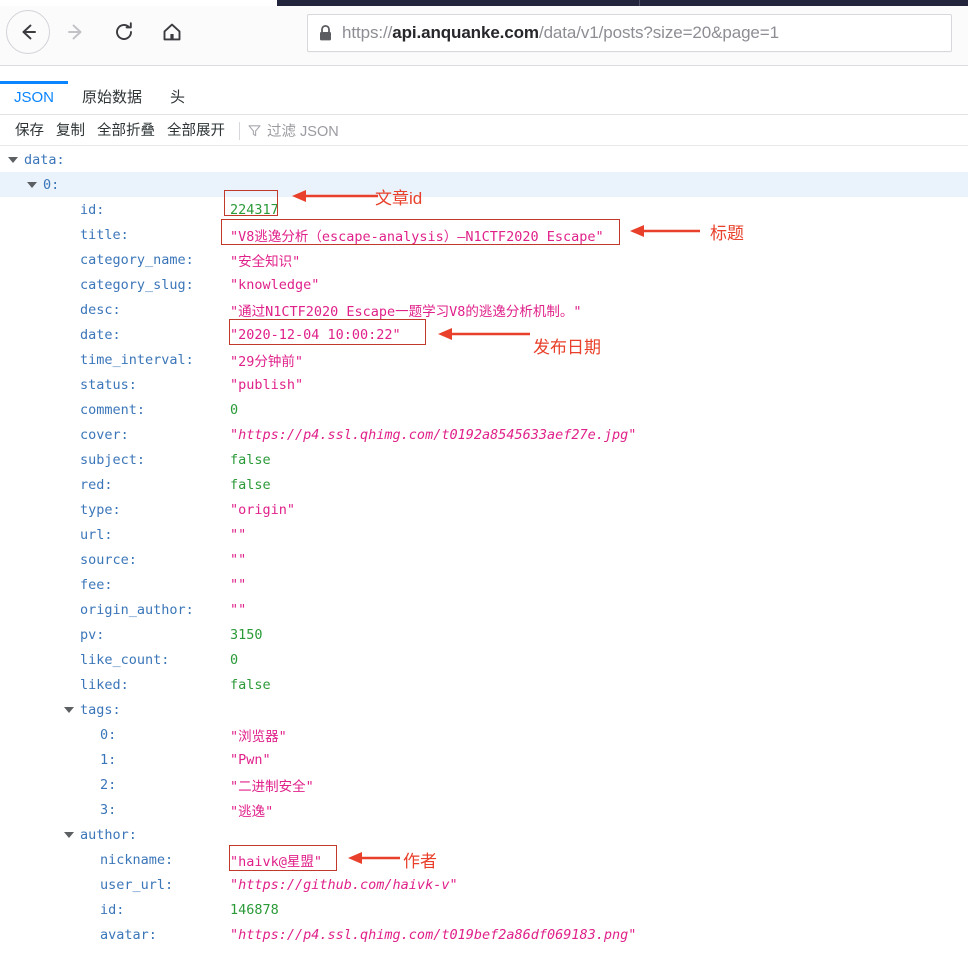 This screenshot has height=953, width=968. I want to click on json-key-cell: status:, so click(484, 385).